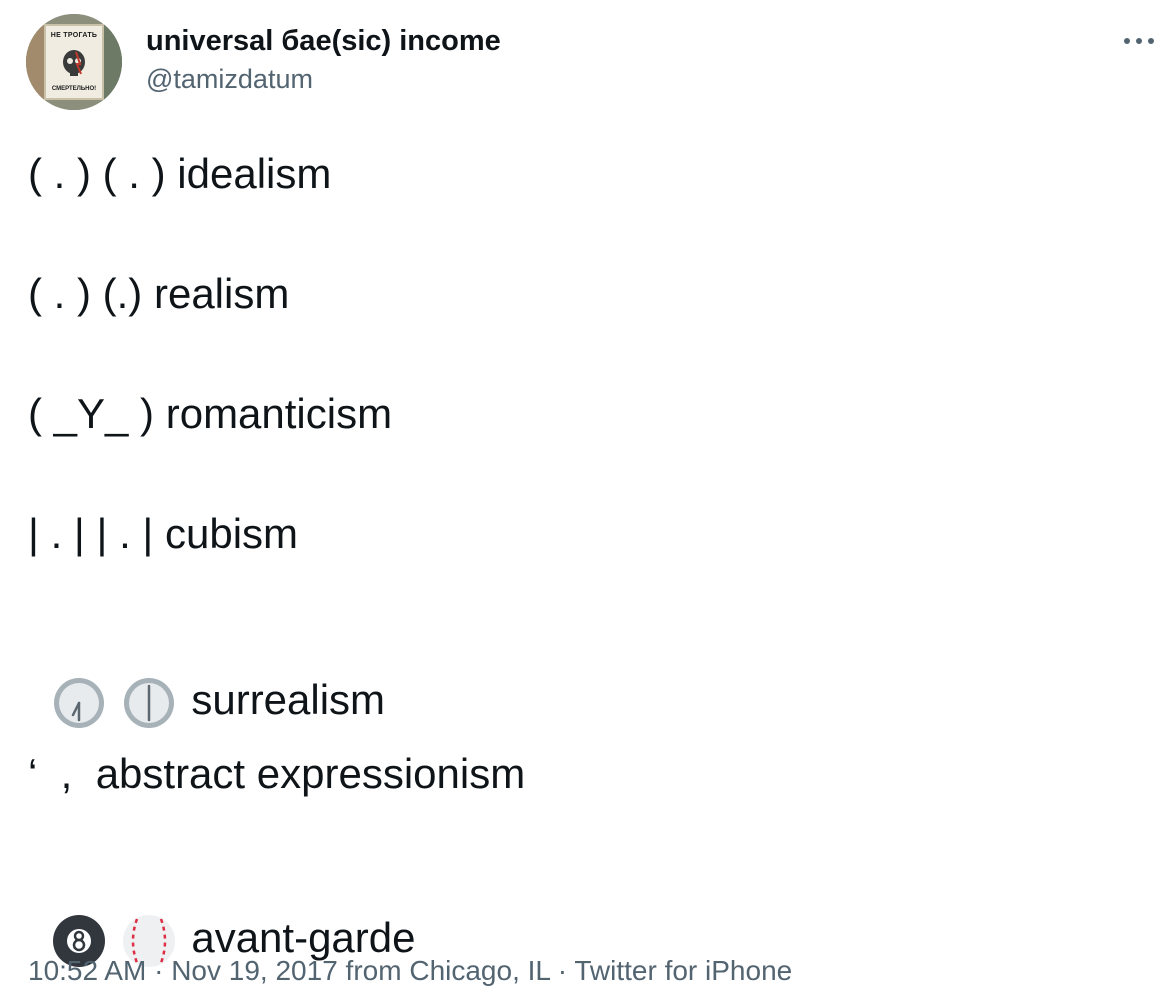 This screenshot has width=1174, height=1008. I want to click on art-style-label: idealism, so click(254, 173).